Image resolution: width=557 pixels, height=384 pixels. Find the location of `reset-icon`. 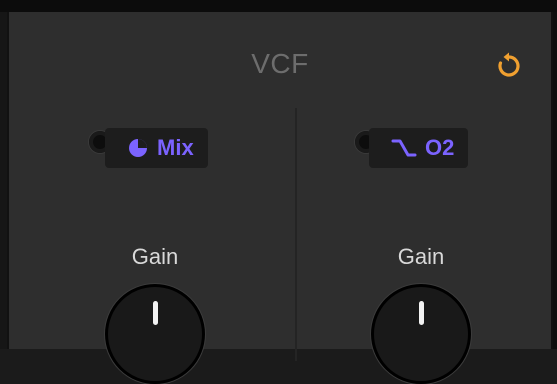

reset-icon is located at coordinates (509, 64).